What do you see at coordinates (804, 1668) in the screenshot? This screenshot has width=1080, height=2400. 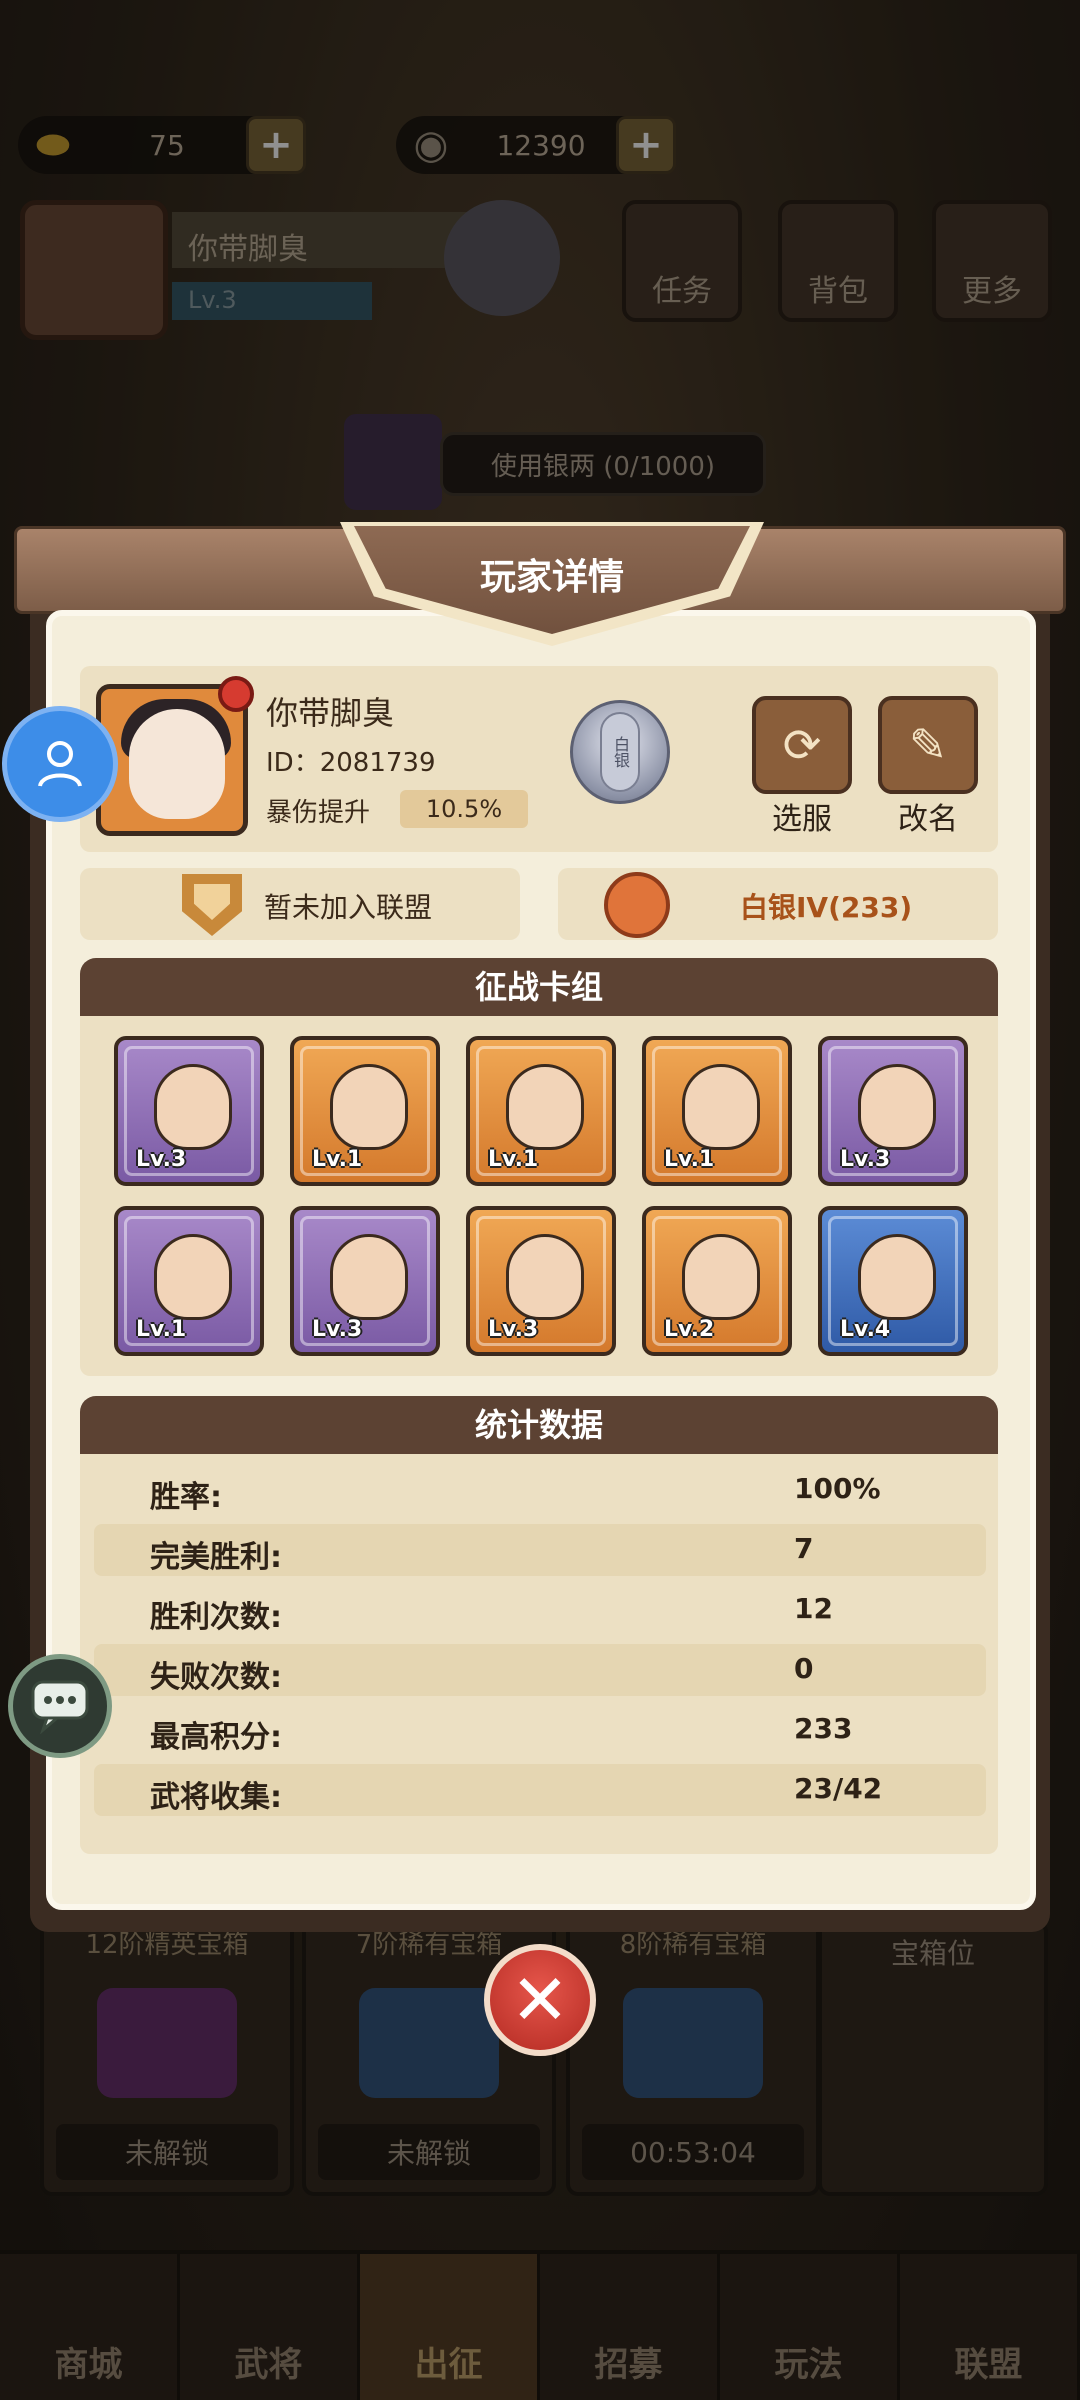 I see `stat-value: 0` at bounding box center [804, 1668].